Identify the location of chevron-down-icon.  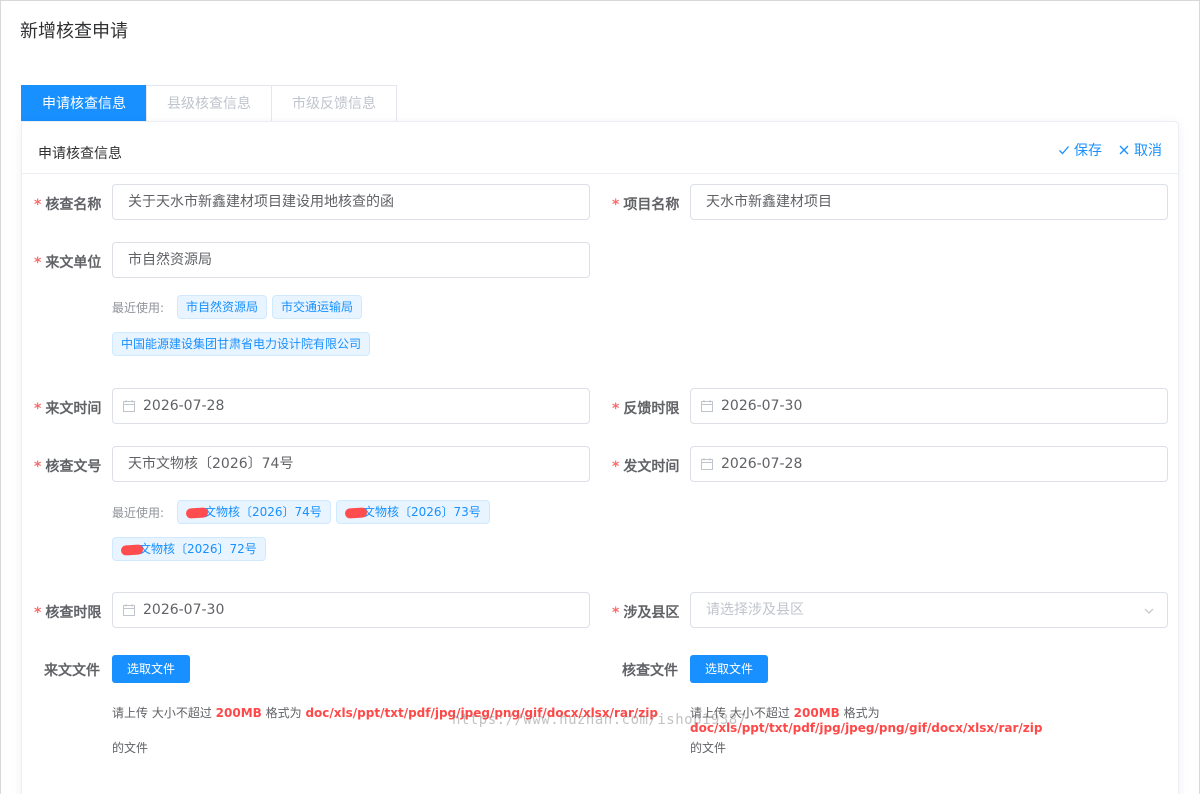
(1149, 611).